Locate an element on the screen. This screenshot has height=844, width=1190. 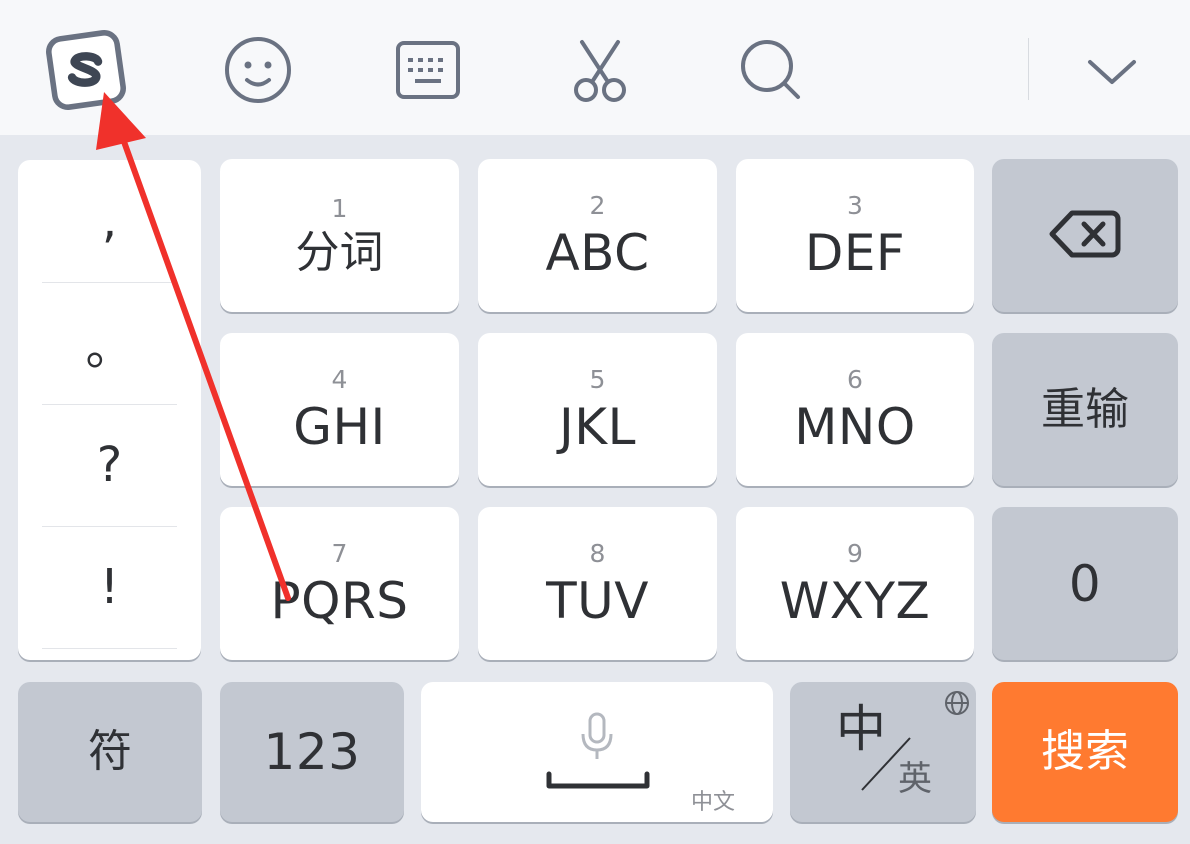
key-digit: 2 is located at coordinates (597, 205).